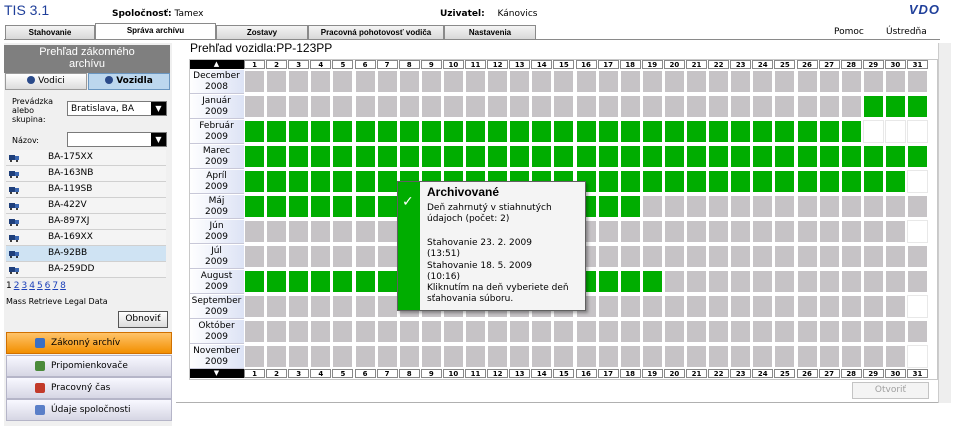 This screenshot has width=962, height=426. I want to click on vehicle-list-item: BA-259DD, so click(86, 270).